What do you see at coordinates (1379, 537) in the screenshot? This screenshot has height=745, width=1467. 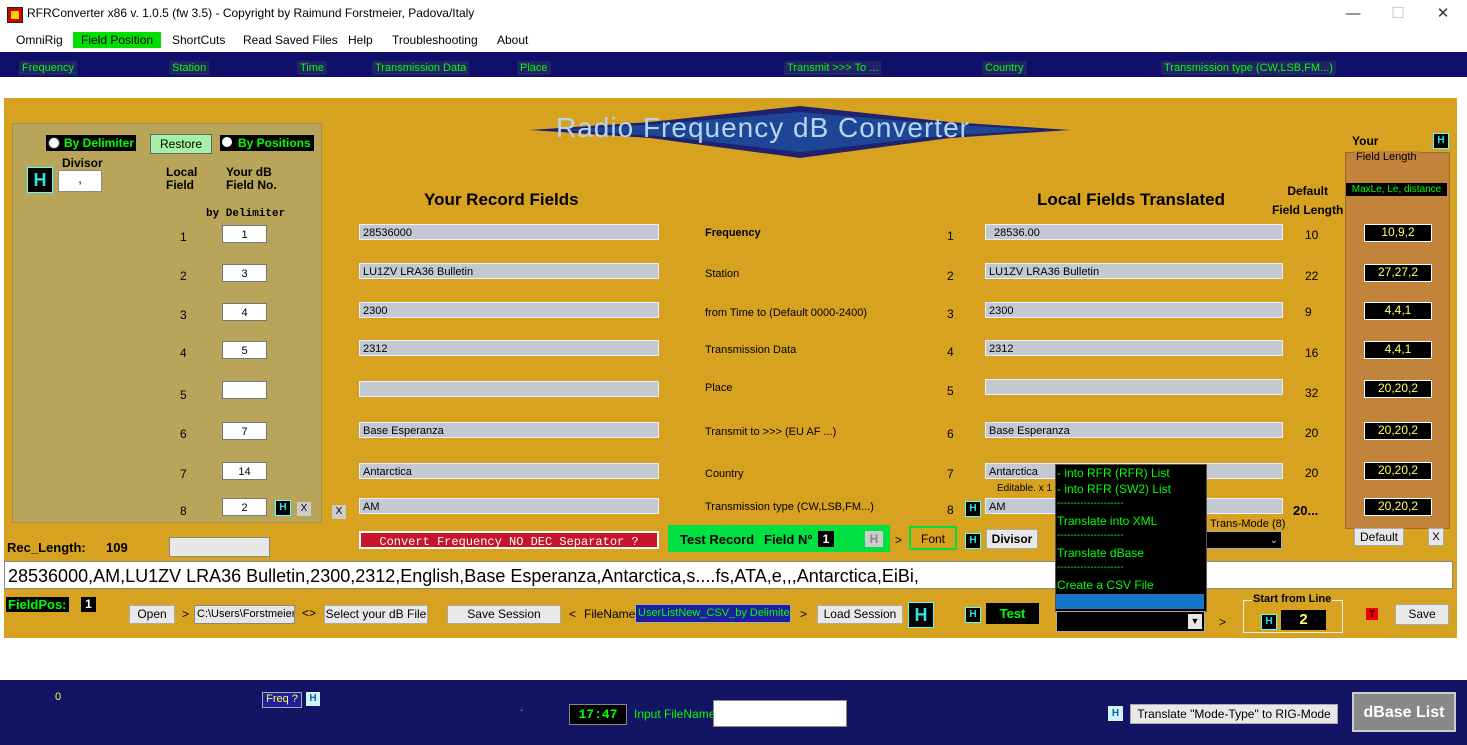 I see `default-button: Default` at bounding box center [1379, 537].